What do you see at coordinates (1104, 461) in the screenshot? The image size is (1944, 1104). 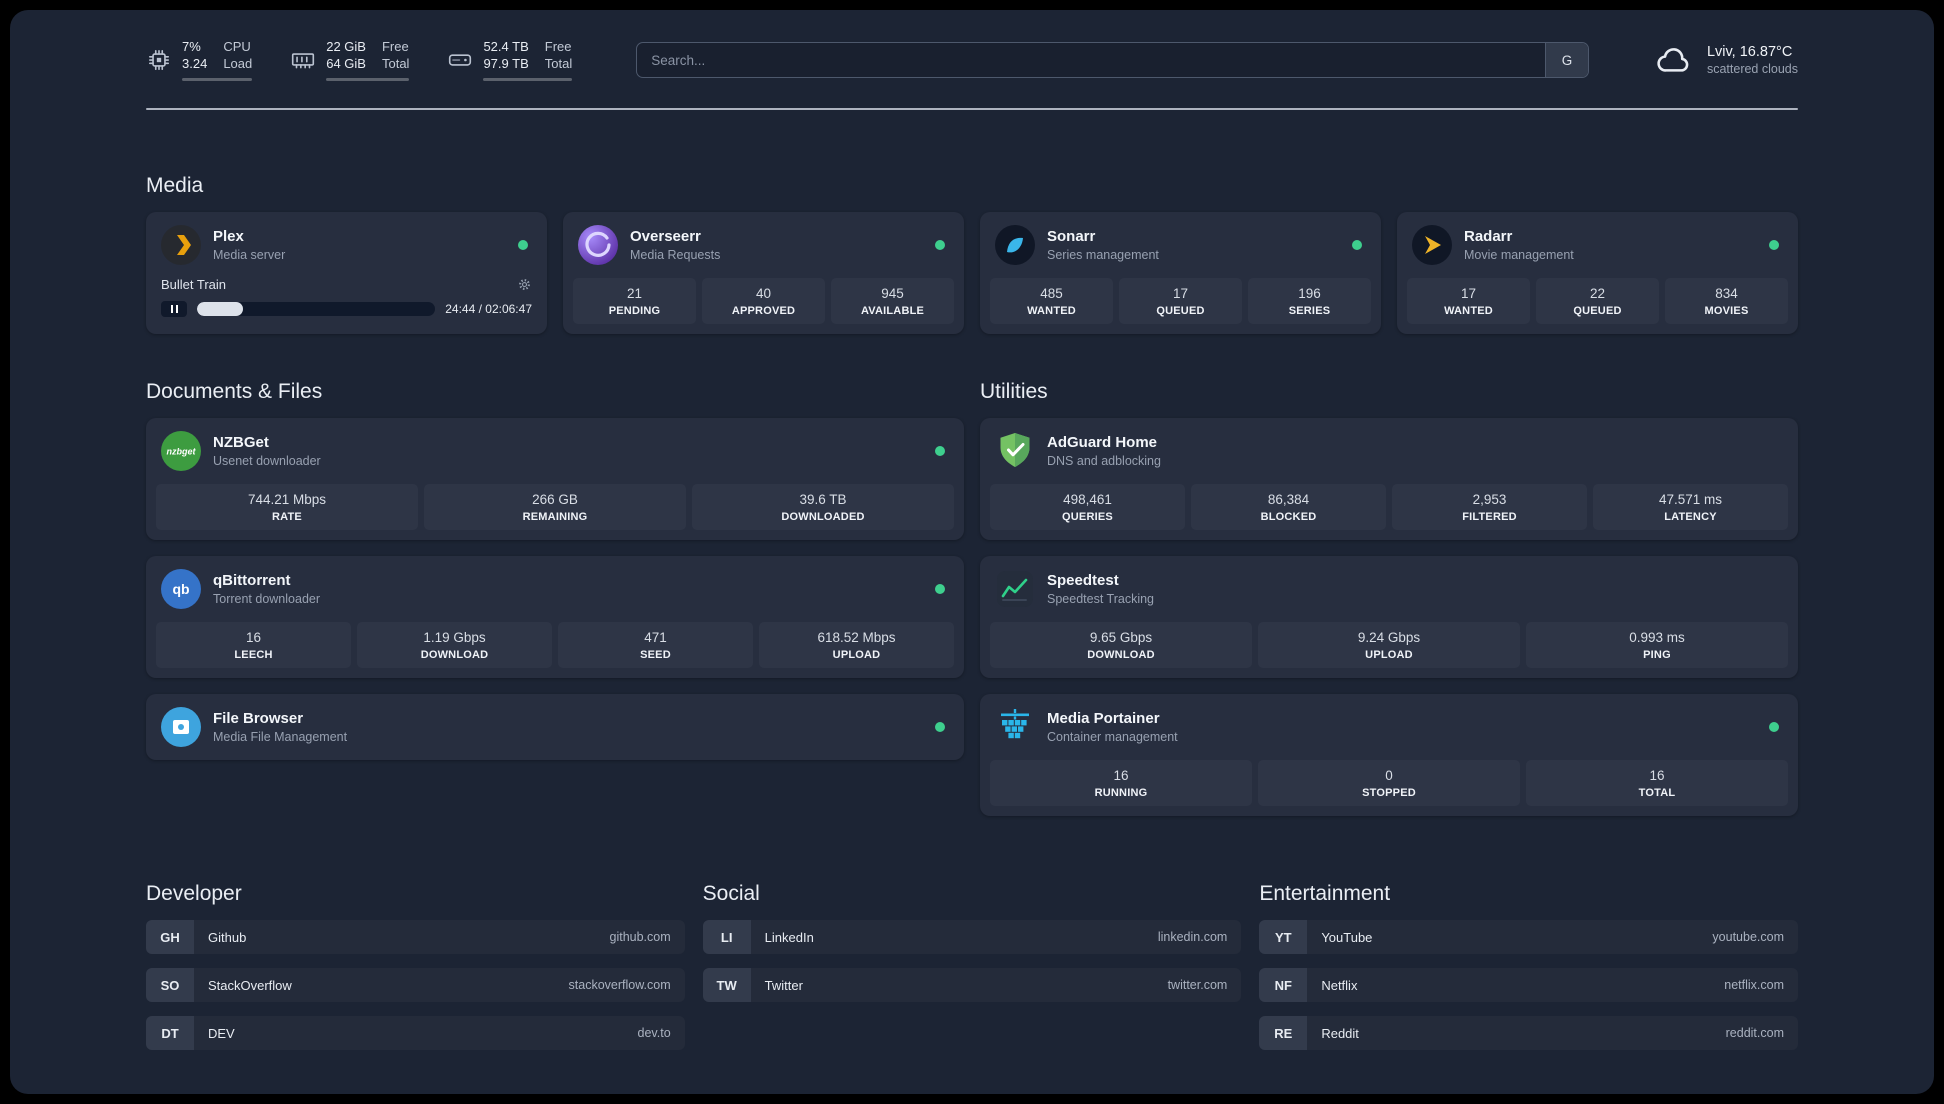 I see `adguard-subtitle: DNS and adblocking` at bounding box center [1104, 461].